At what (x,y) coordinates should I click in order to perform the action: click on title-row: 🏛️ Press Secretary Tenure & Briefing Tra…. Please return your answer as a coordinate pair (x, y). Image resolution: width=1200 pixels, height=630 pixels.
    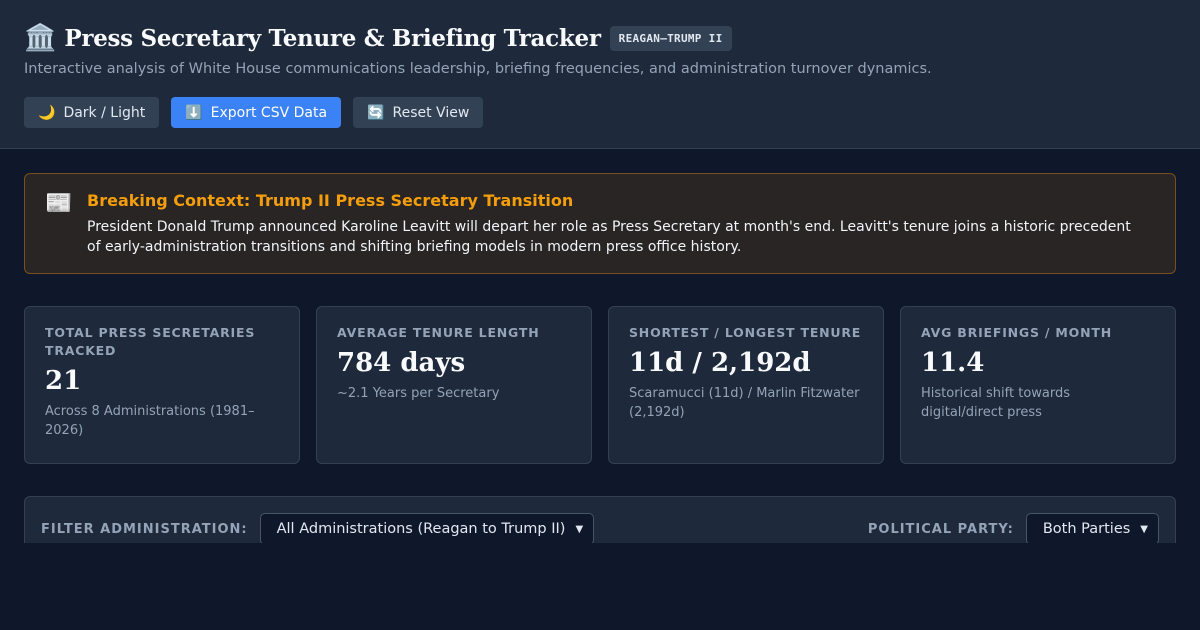
    Looking at the image, I should click on (378, 38).